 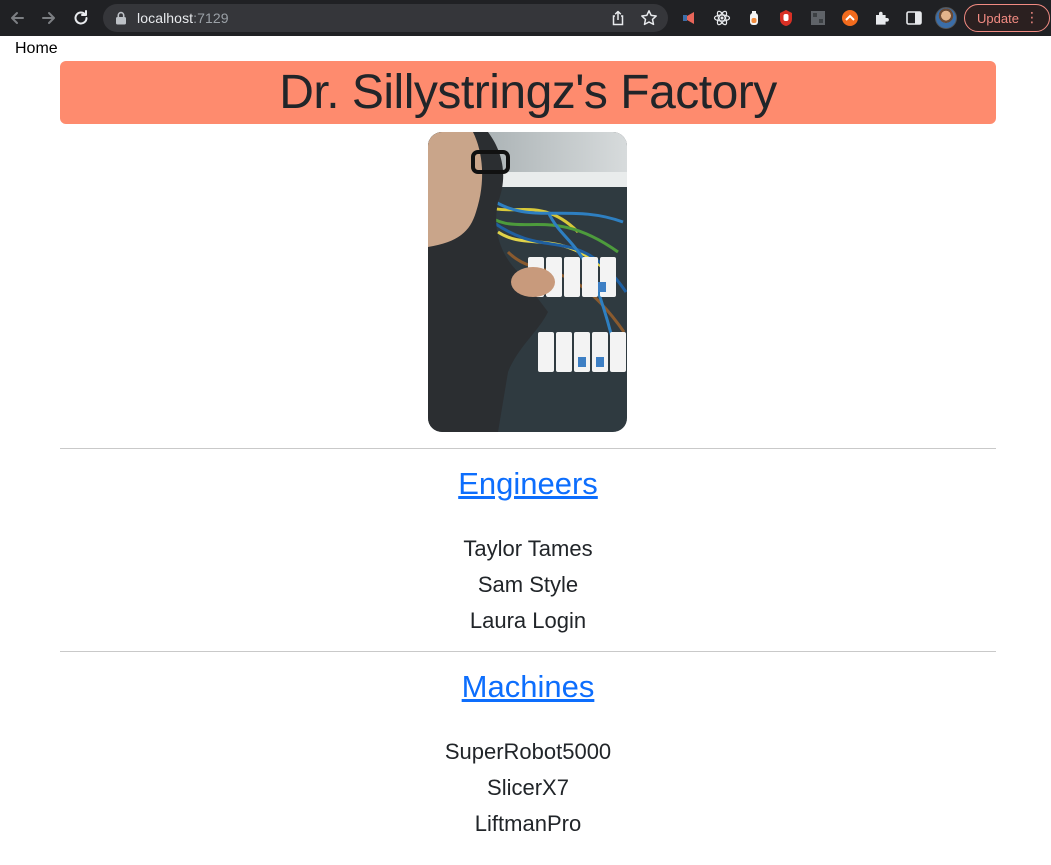 What do you see at coordinates (121, 20) in the screenshot?
I see `lock-icon` at bounding box center [121, 20].